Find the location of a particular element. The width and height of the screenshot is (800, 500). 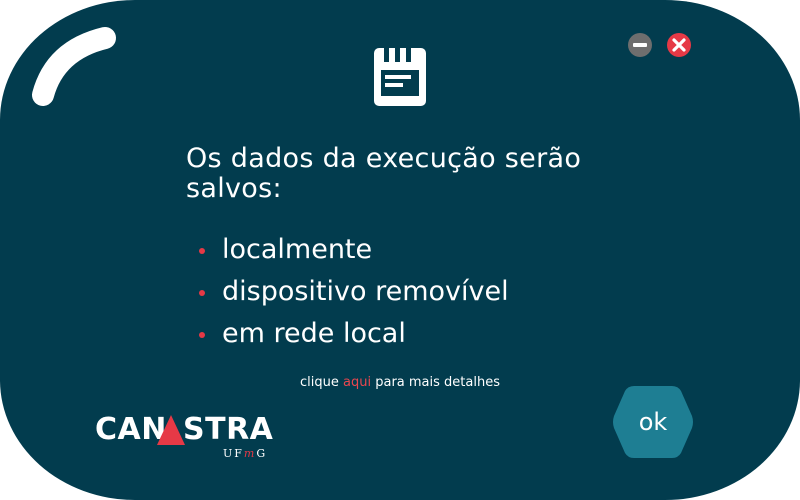

logo-triangle-icon is located at coordinates (171, 430).